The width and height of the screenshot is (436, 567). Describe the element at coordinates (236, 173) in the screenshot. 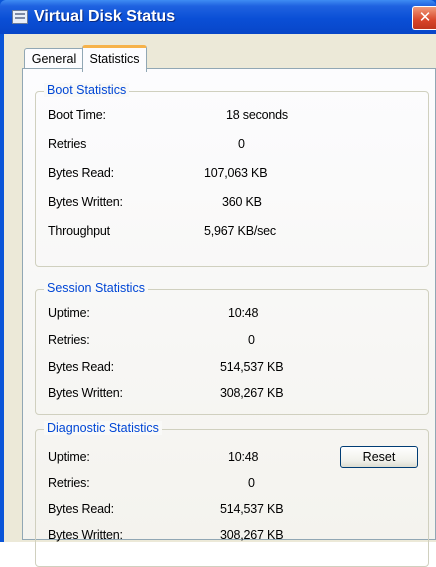

I see `boot-bytes-read-value: 107,063 KB` at that location.